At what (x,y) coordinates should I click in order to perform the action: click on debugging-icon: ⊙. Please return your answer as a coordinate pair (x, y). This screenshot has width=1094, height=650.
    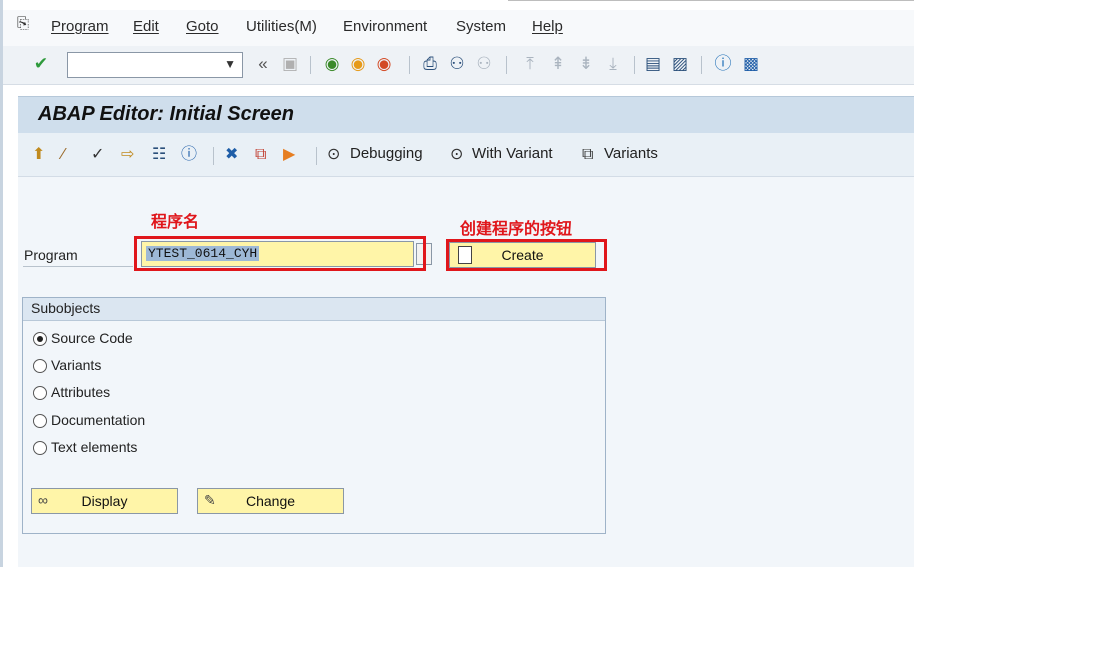
    Looking at the image, I should click on (333, 155).